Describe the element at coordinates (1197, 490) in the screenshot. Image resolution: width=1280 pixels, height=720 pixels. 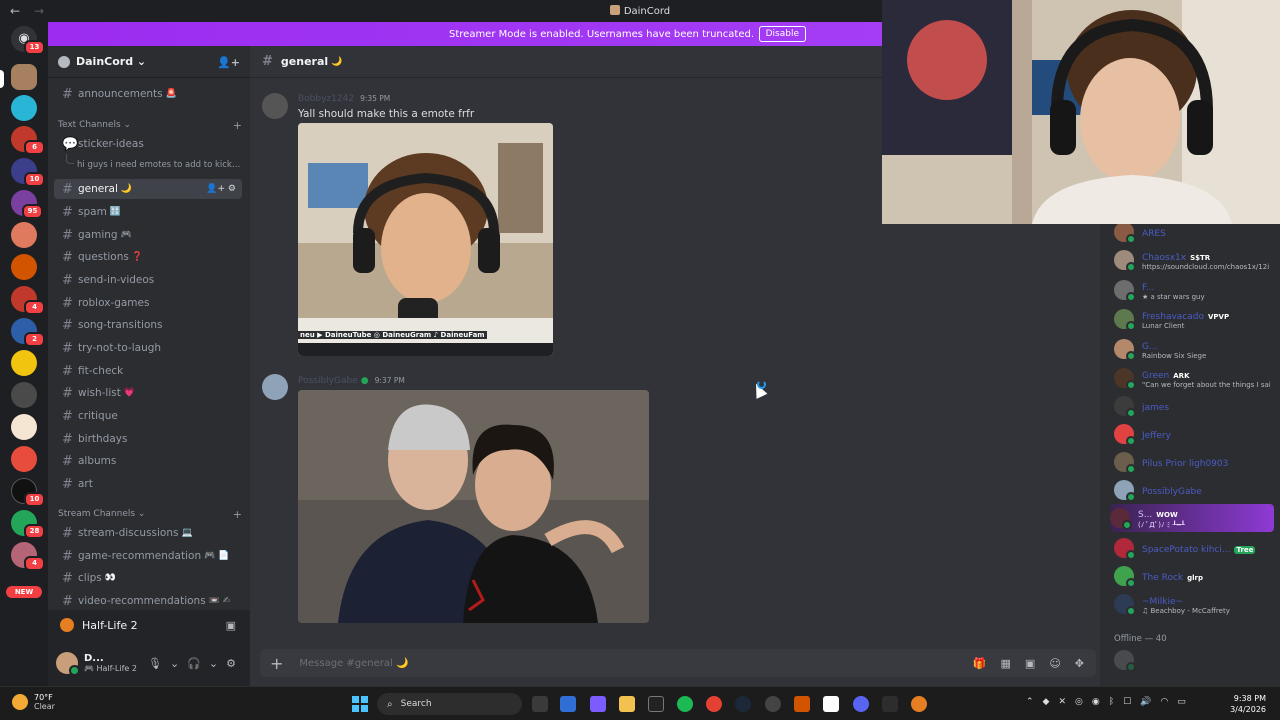
I see `member-item: PossiblyGabe` at that location.